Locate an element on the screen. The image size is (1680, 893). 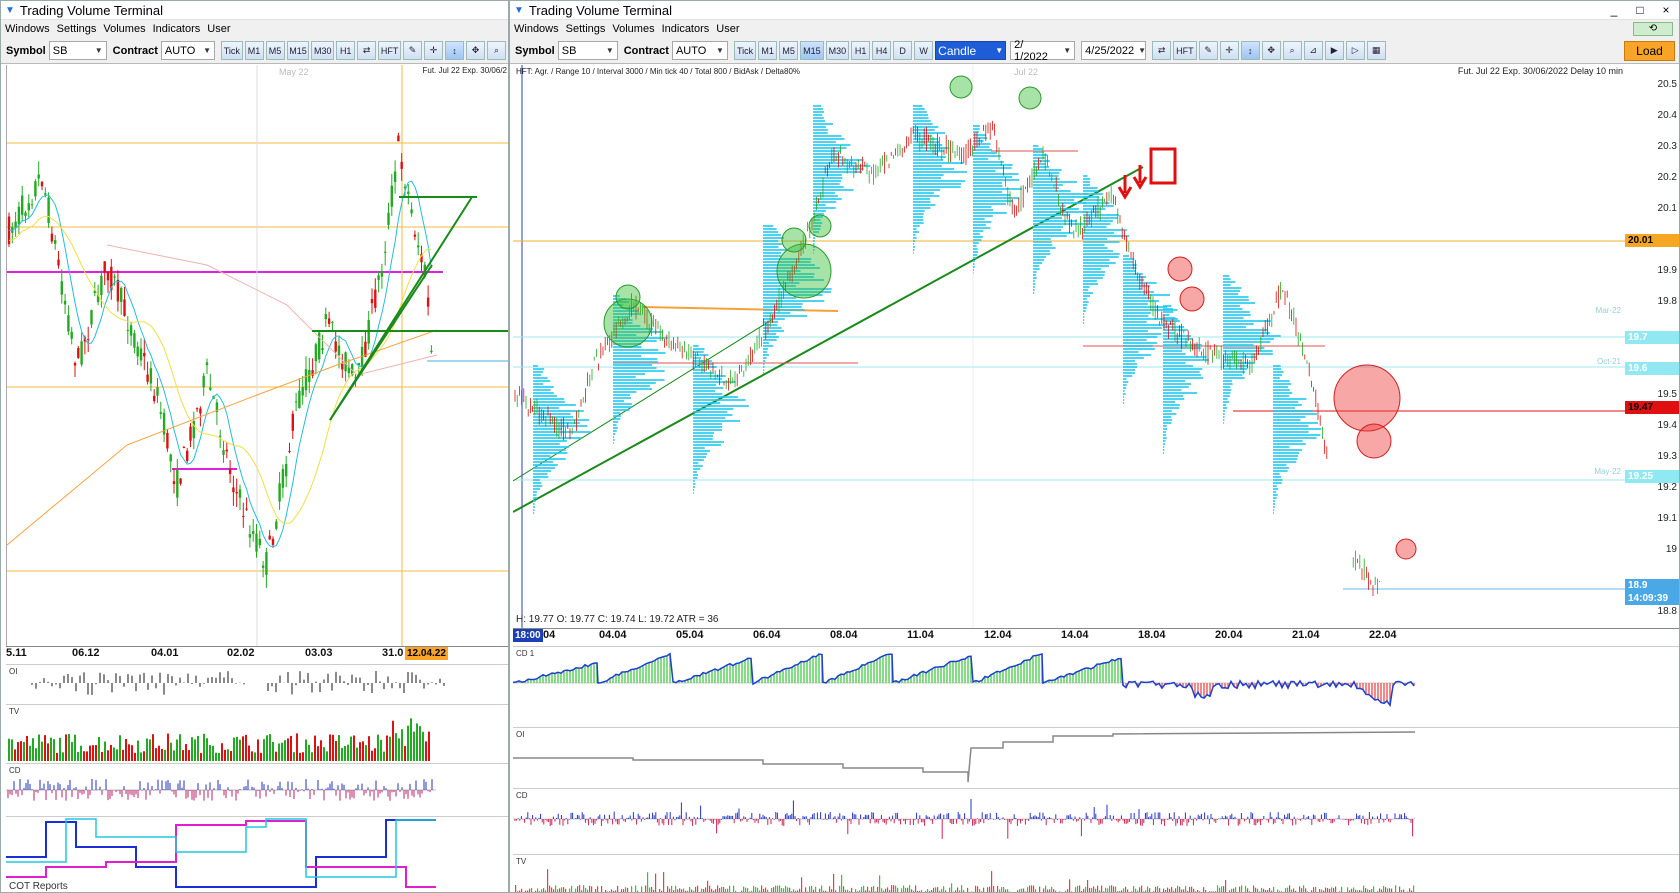
chart-type-select: Candle ▼ is located at coordinates (971, 50).